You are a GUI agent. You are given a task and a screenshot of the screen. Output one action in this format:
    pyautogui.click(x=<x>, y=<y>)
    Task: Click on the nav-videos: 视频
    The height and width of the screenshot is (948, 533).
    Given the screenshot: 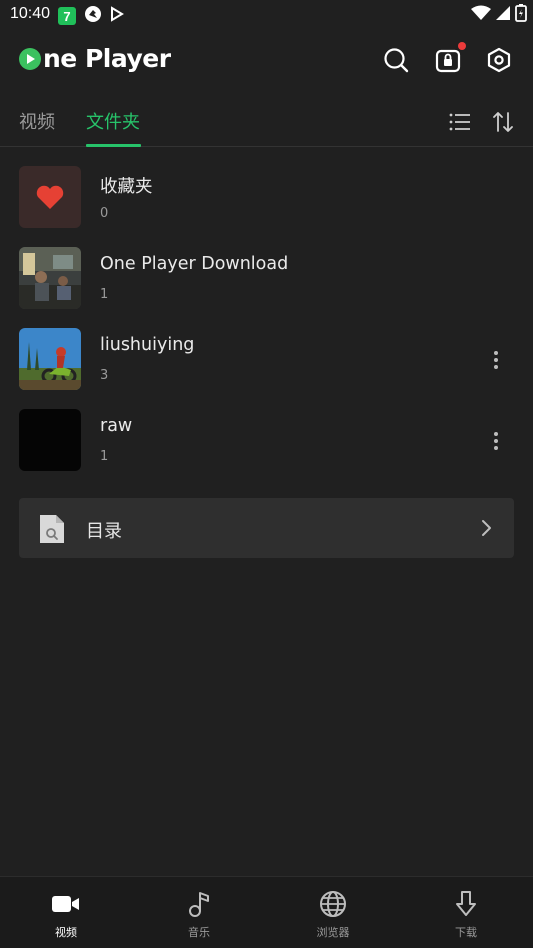 What is the action you would take?
    pyautogui.click(x=66, y=914)
    